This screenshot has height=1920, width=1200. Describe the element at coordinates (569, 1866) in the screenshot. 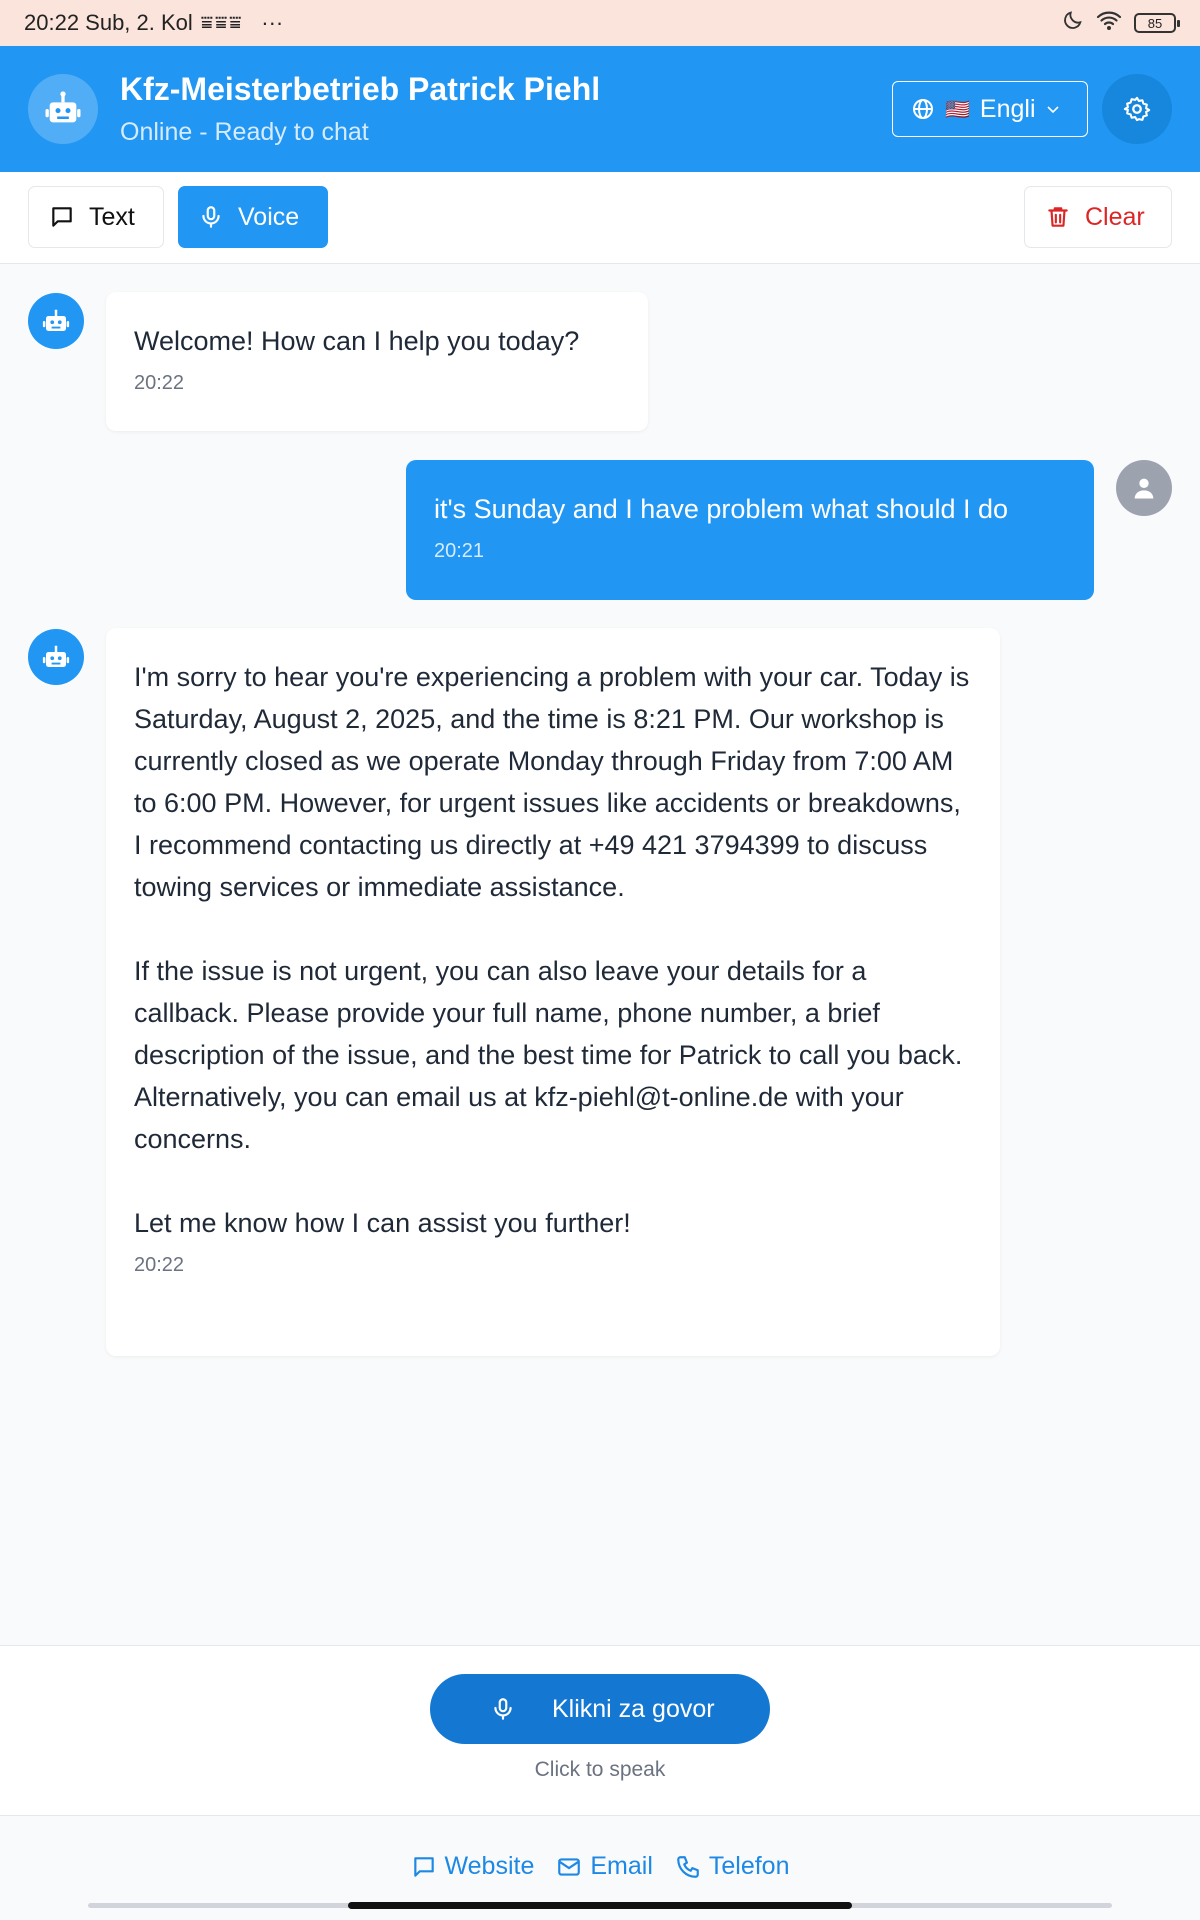

I see `mail-icon` at that location.